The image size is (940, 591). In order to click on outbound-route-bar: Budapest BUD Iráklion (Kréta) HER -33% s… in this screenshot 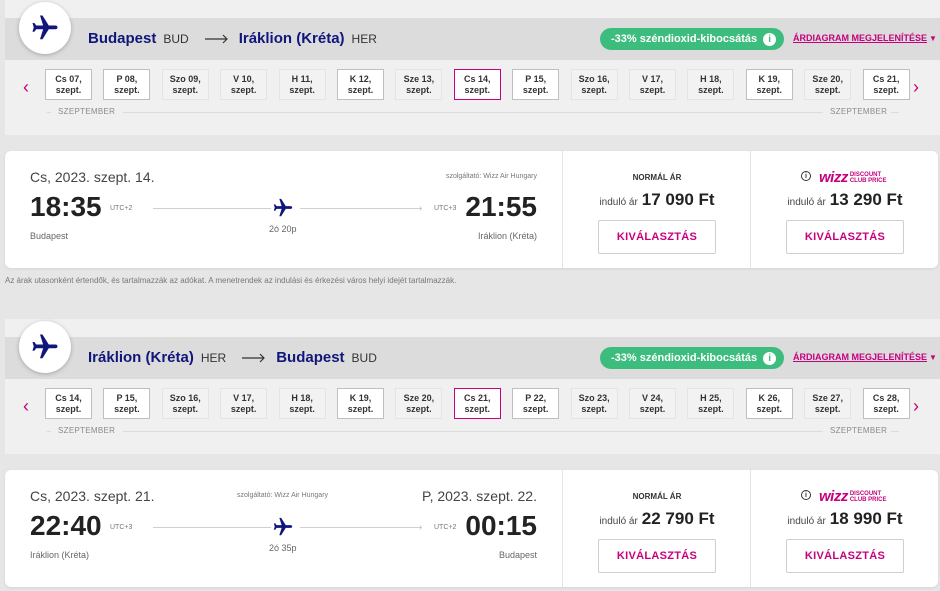, I will do `click(472, 39)`.